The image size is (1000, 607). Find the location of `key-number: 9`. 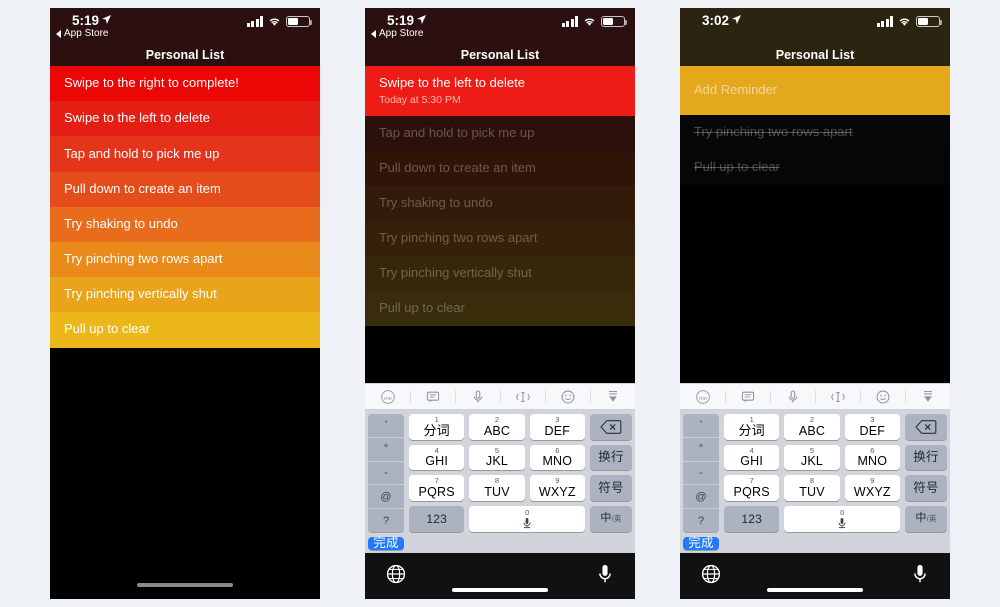

key-number: 9 is located at coordinates (557, 481).